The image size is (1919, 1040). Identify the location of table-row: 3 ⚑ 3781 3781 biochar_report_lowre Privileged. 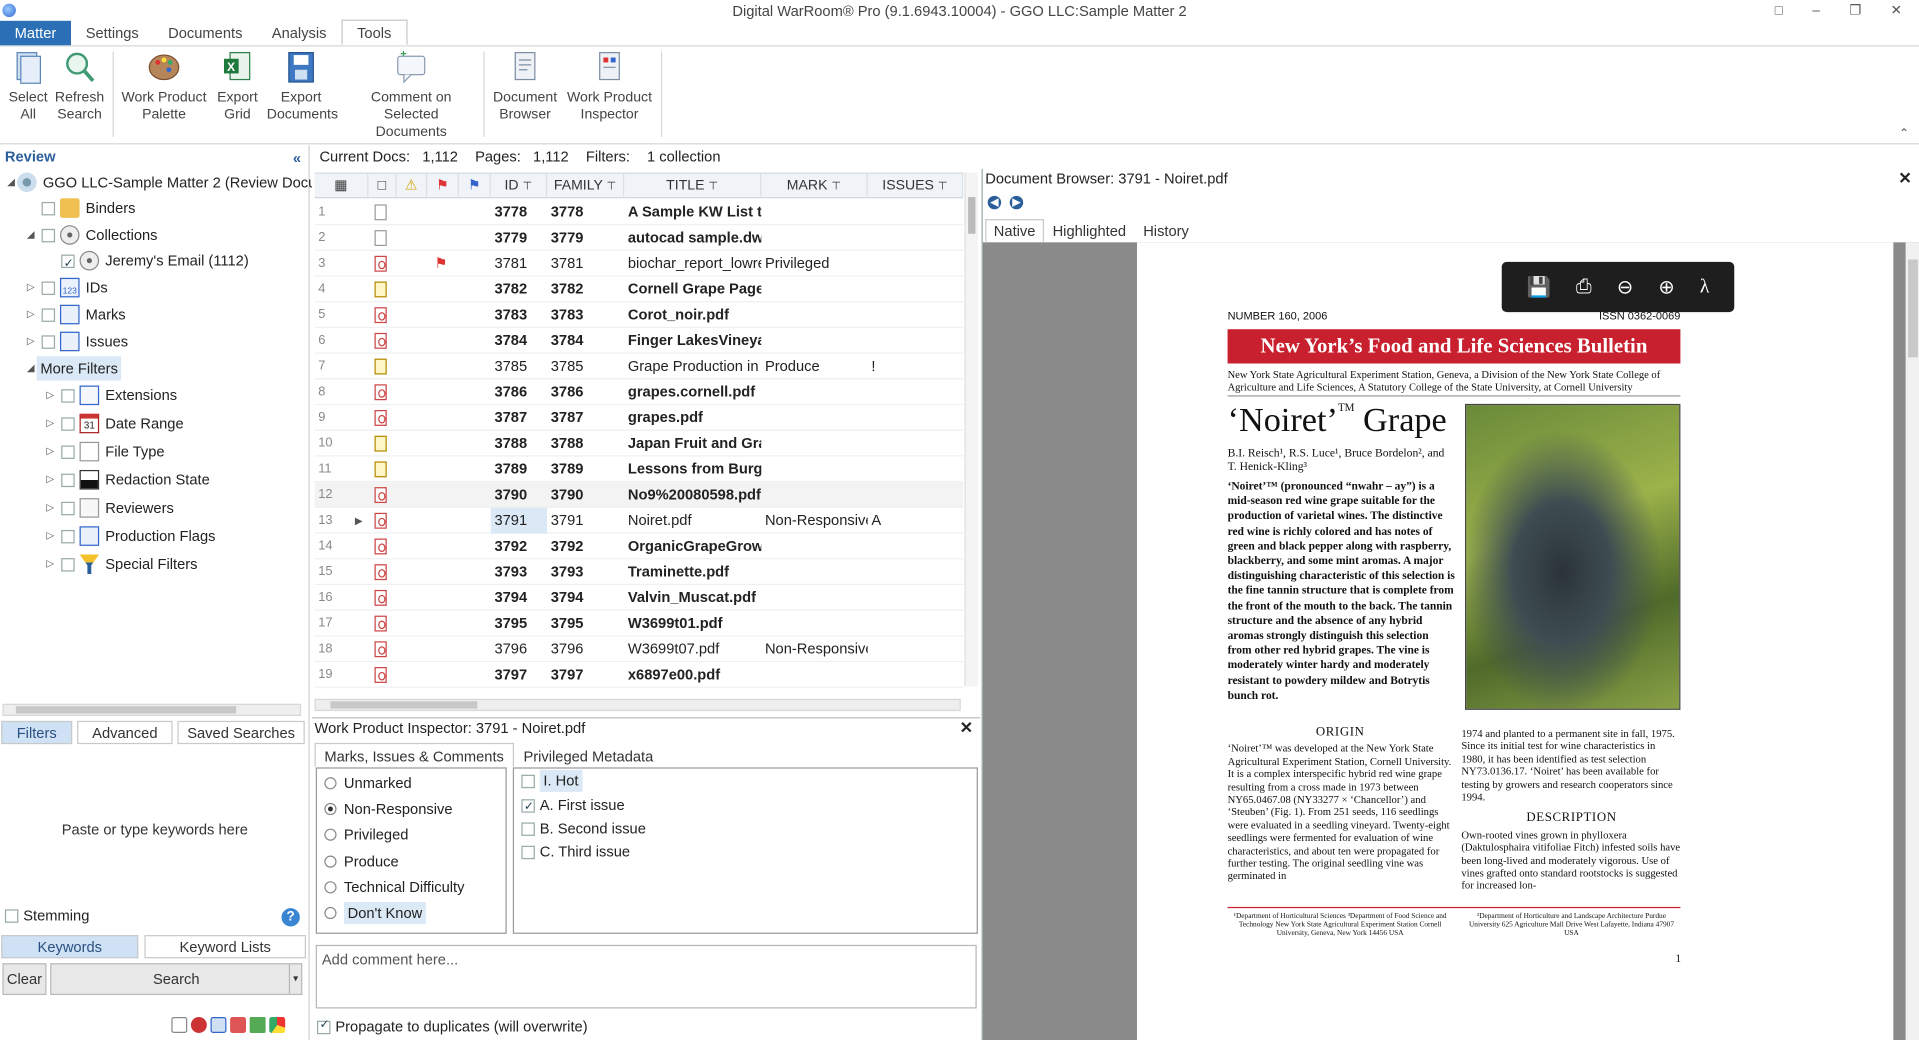
(639, 264).